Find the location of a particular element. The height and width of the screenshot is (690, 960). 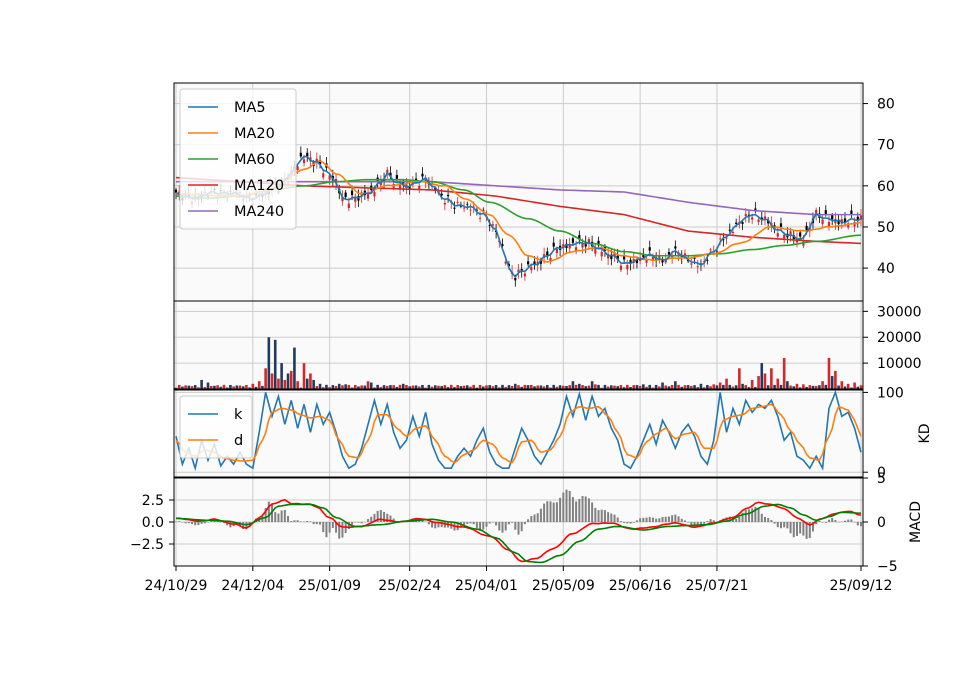

kd-panel is located at coordinates (518, 433).